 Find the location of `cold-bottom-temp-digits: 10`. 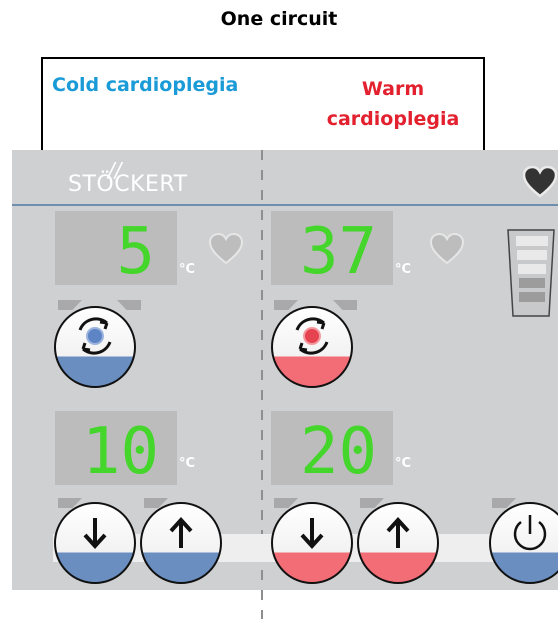

cold-bottom-temp-digits: 10 is located at coordinates (120, 450).